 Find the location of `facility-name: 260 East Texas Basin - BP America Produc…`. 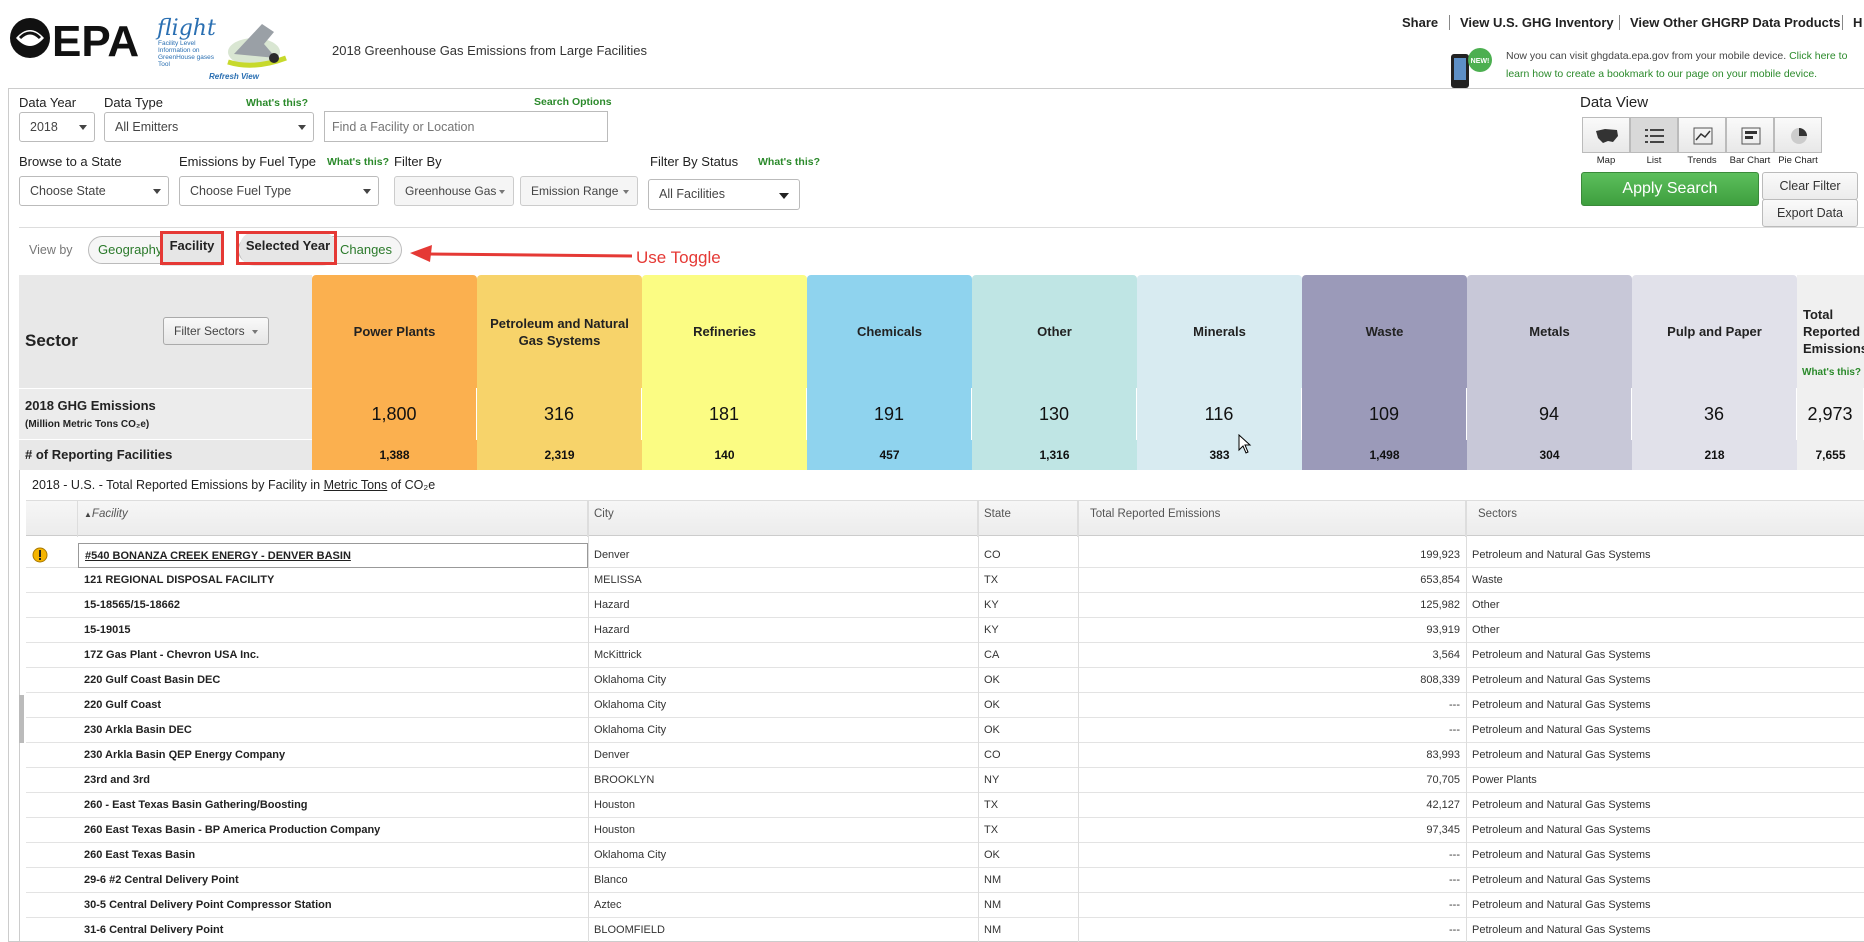

facility-name: 260 East Texas Basin - BP America Produc… is located at coordinates (333, 830).